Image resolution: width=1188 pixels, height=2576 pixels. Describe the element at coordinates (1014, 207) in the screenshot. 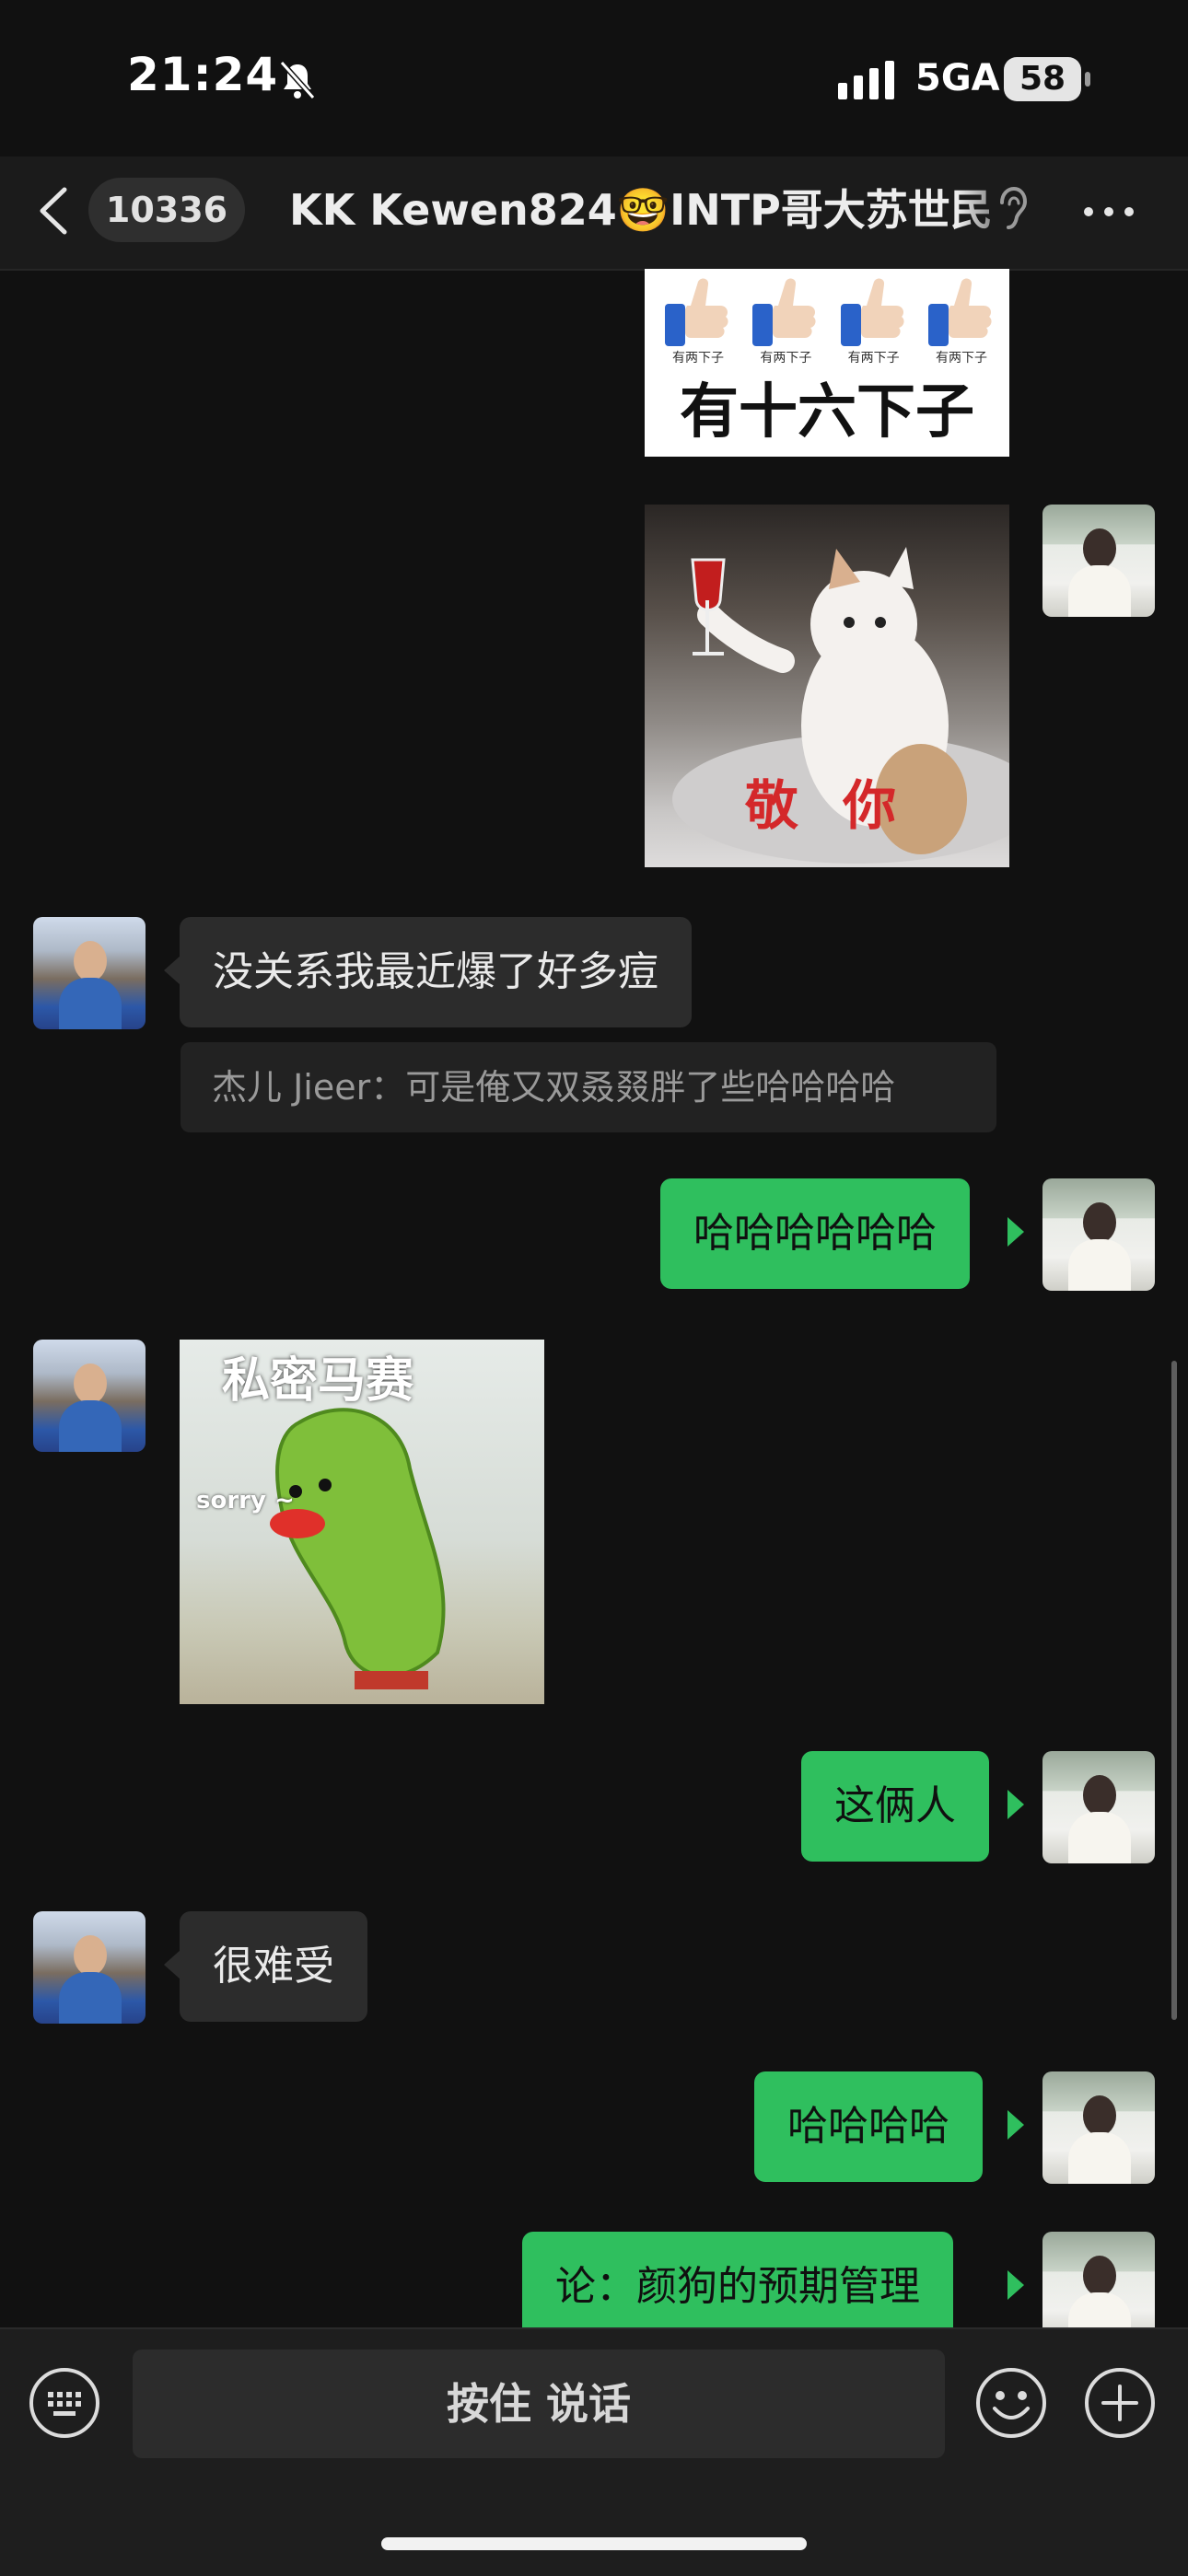

I see `ear-icon` at that location.